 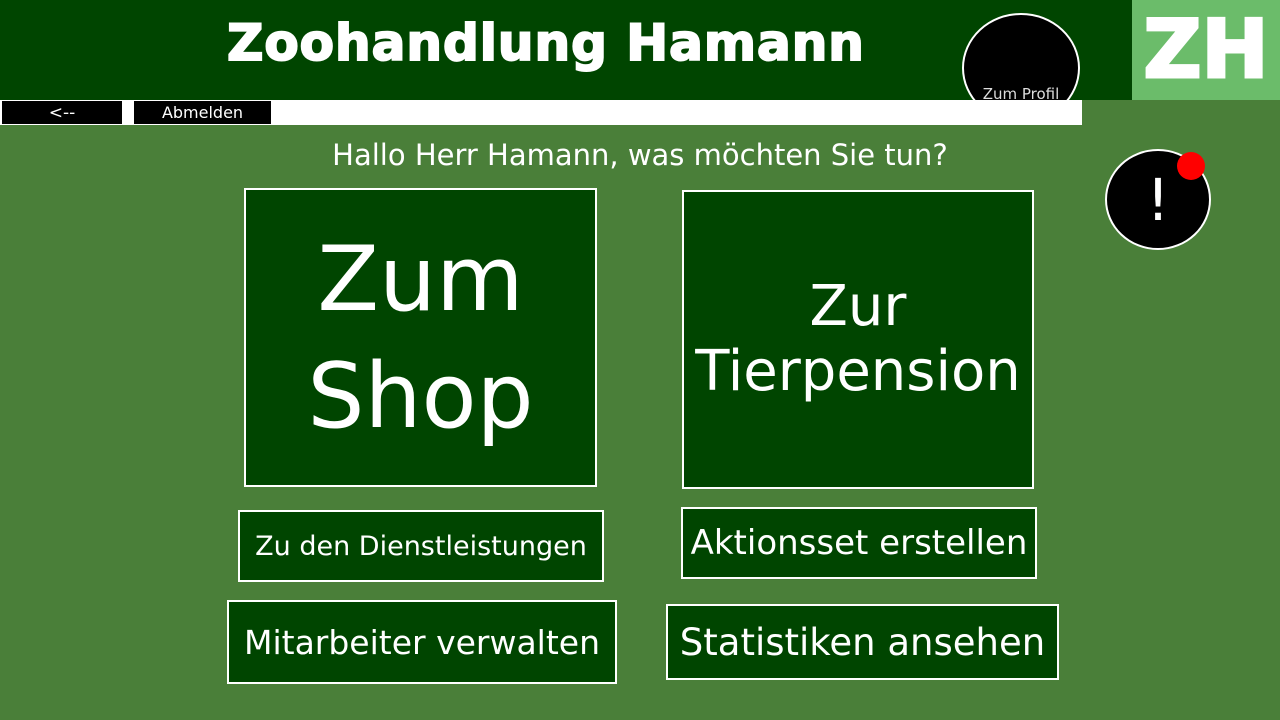 I want to click on logout-button: Abmelden, so click(x=202, y=112).